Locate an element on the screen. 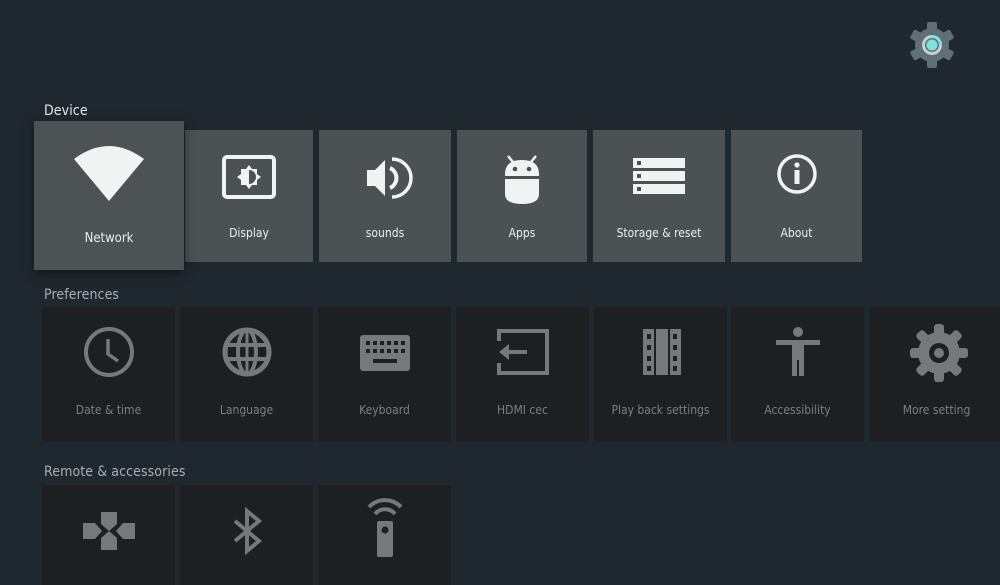 The width and height of the screenshot is (1000, 585). tile-sounds: sounds is located at coordinates (385, 196).